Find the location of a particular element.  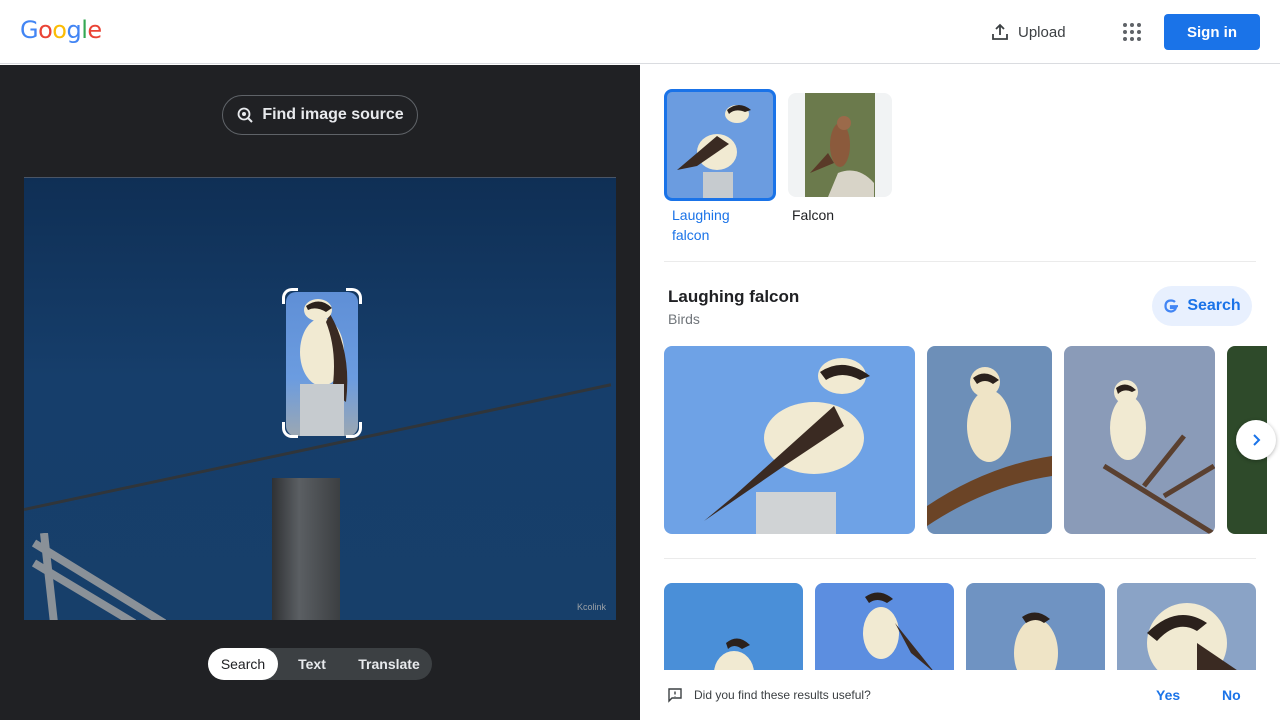

logo-letter: G is located at coordinates (29, 30).